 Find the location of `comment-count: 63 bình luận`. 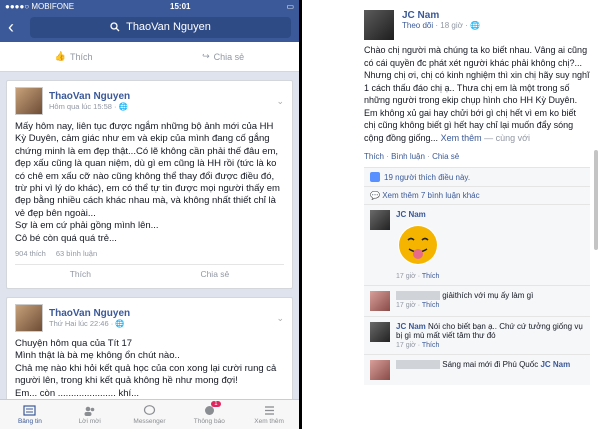

comment-count: 63 bình luận is located at coordinates (76, 253).